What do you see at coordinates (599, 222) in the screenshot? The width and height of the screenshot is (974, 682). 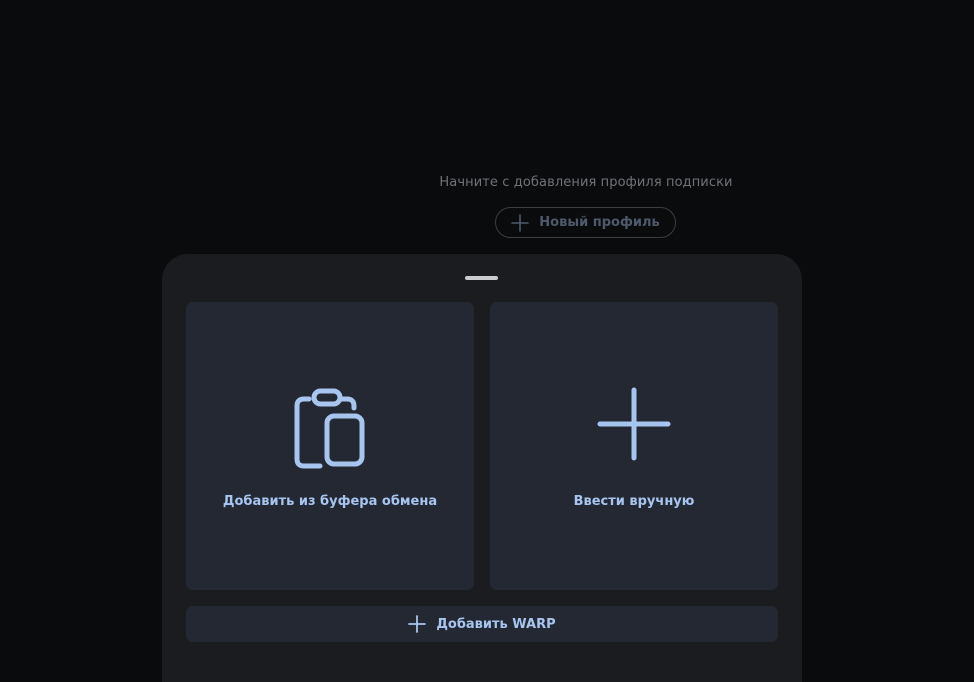 I see `new-profile-label: Новый профиль` at bounding box center [599, 222].